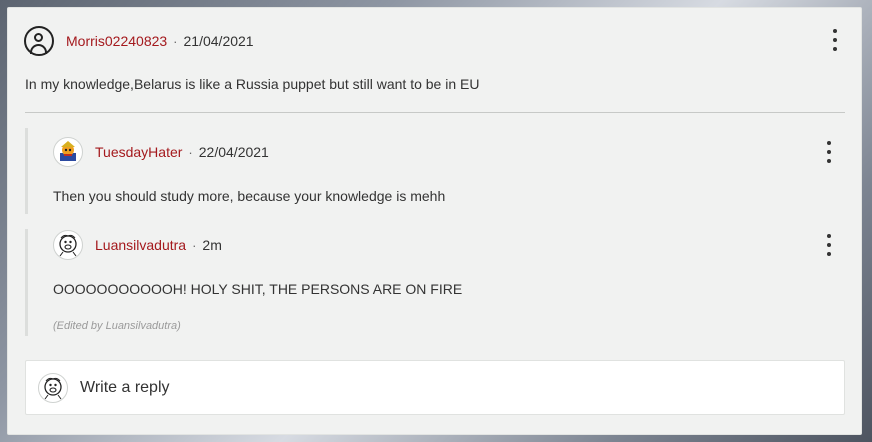 The height and width of the screenshot is (442, 872). Describe the element at coordinates (435, 112) in the screenshot. I see `divider` at that location.